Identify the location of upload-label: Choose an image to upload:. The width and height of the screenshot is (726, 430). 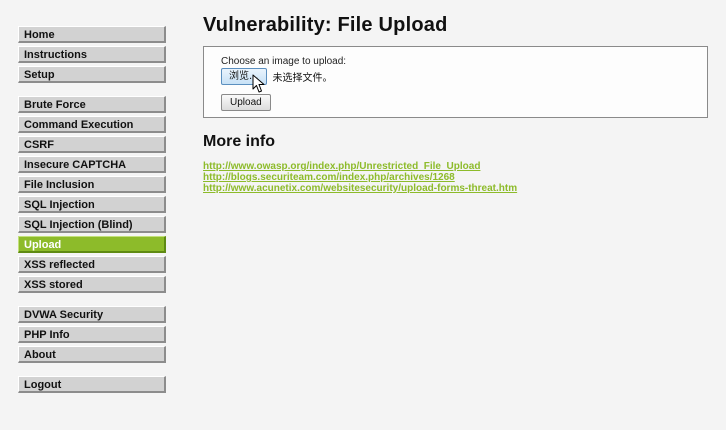
(284, 61).